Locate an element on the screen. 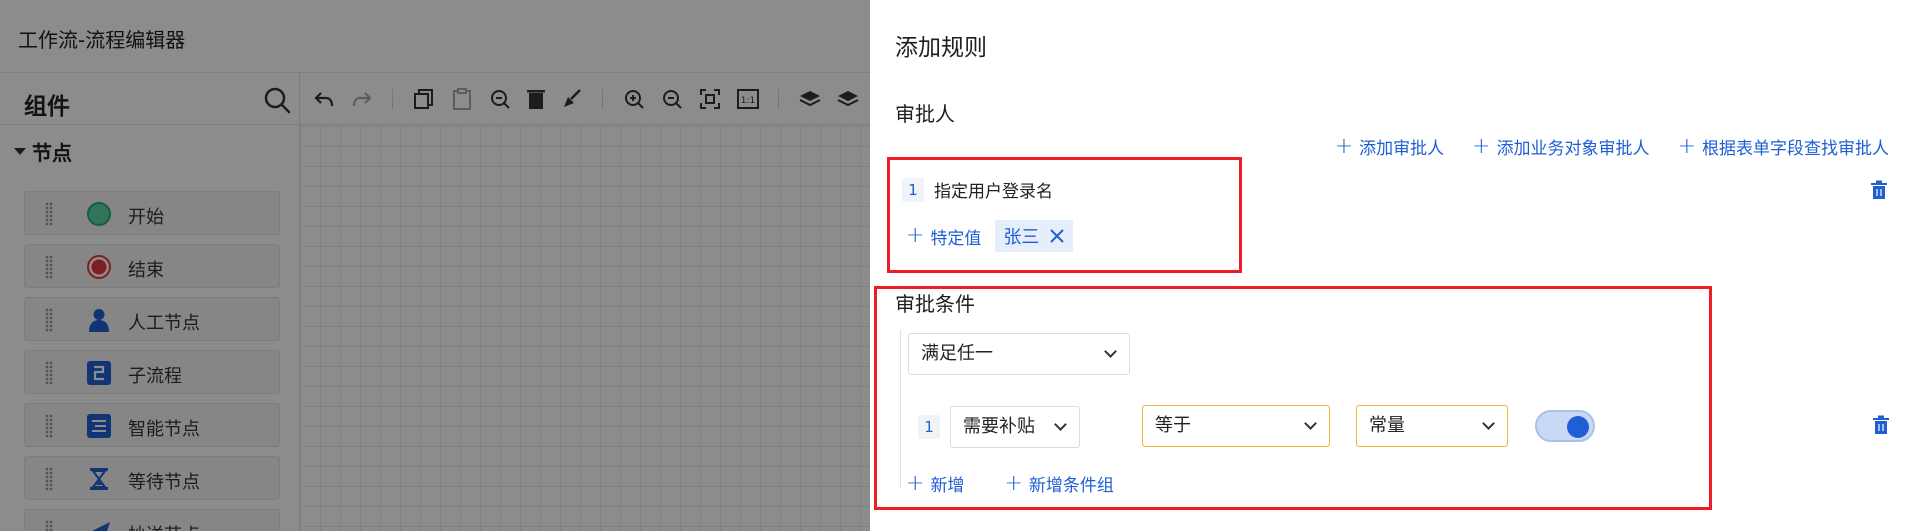 The width and height of the screenshot is (1919, 531). delete-approver-icon is located at coordinates (1879, 190).